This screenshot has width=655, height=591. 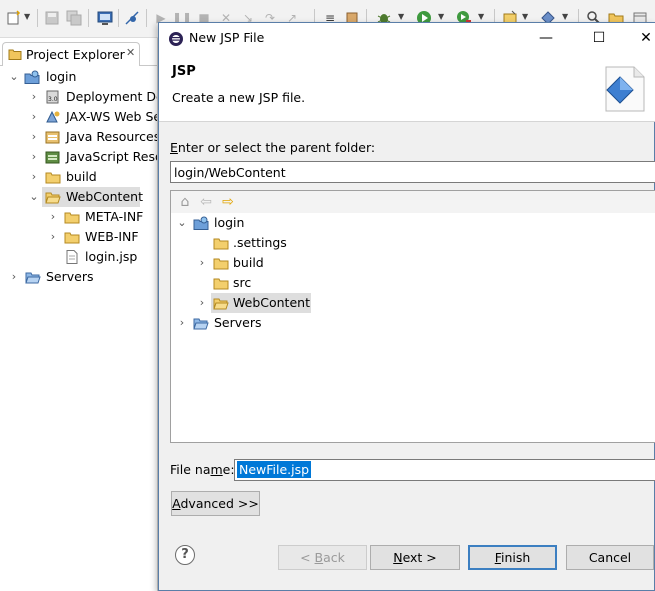 What do you see at coordinates (27, 16) in the screenshot?
I see `dropdown-arrow-icon: ▼` at bounding box center [27, 16].